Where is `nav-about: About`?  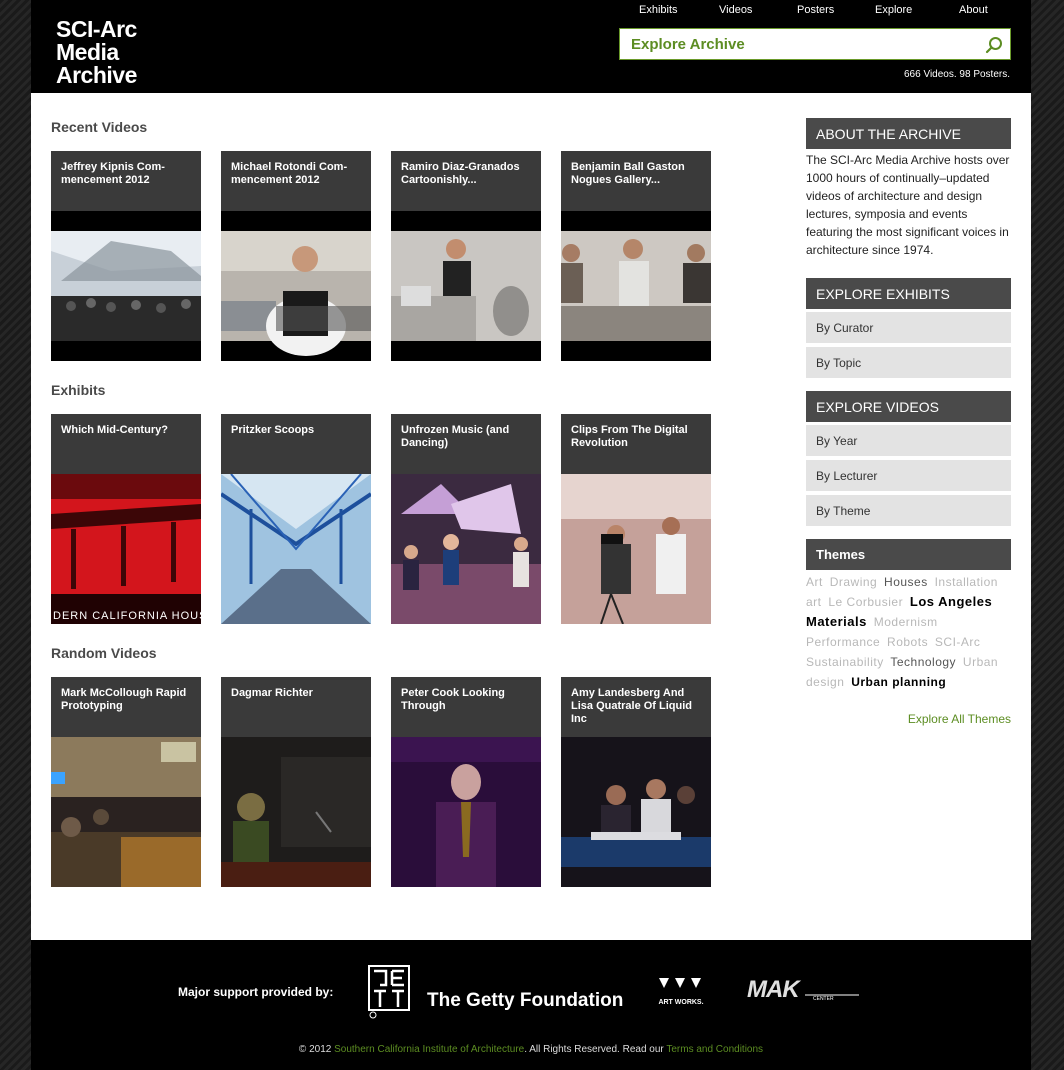 nav-about: About is located at coordinates (973, 10).